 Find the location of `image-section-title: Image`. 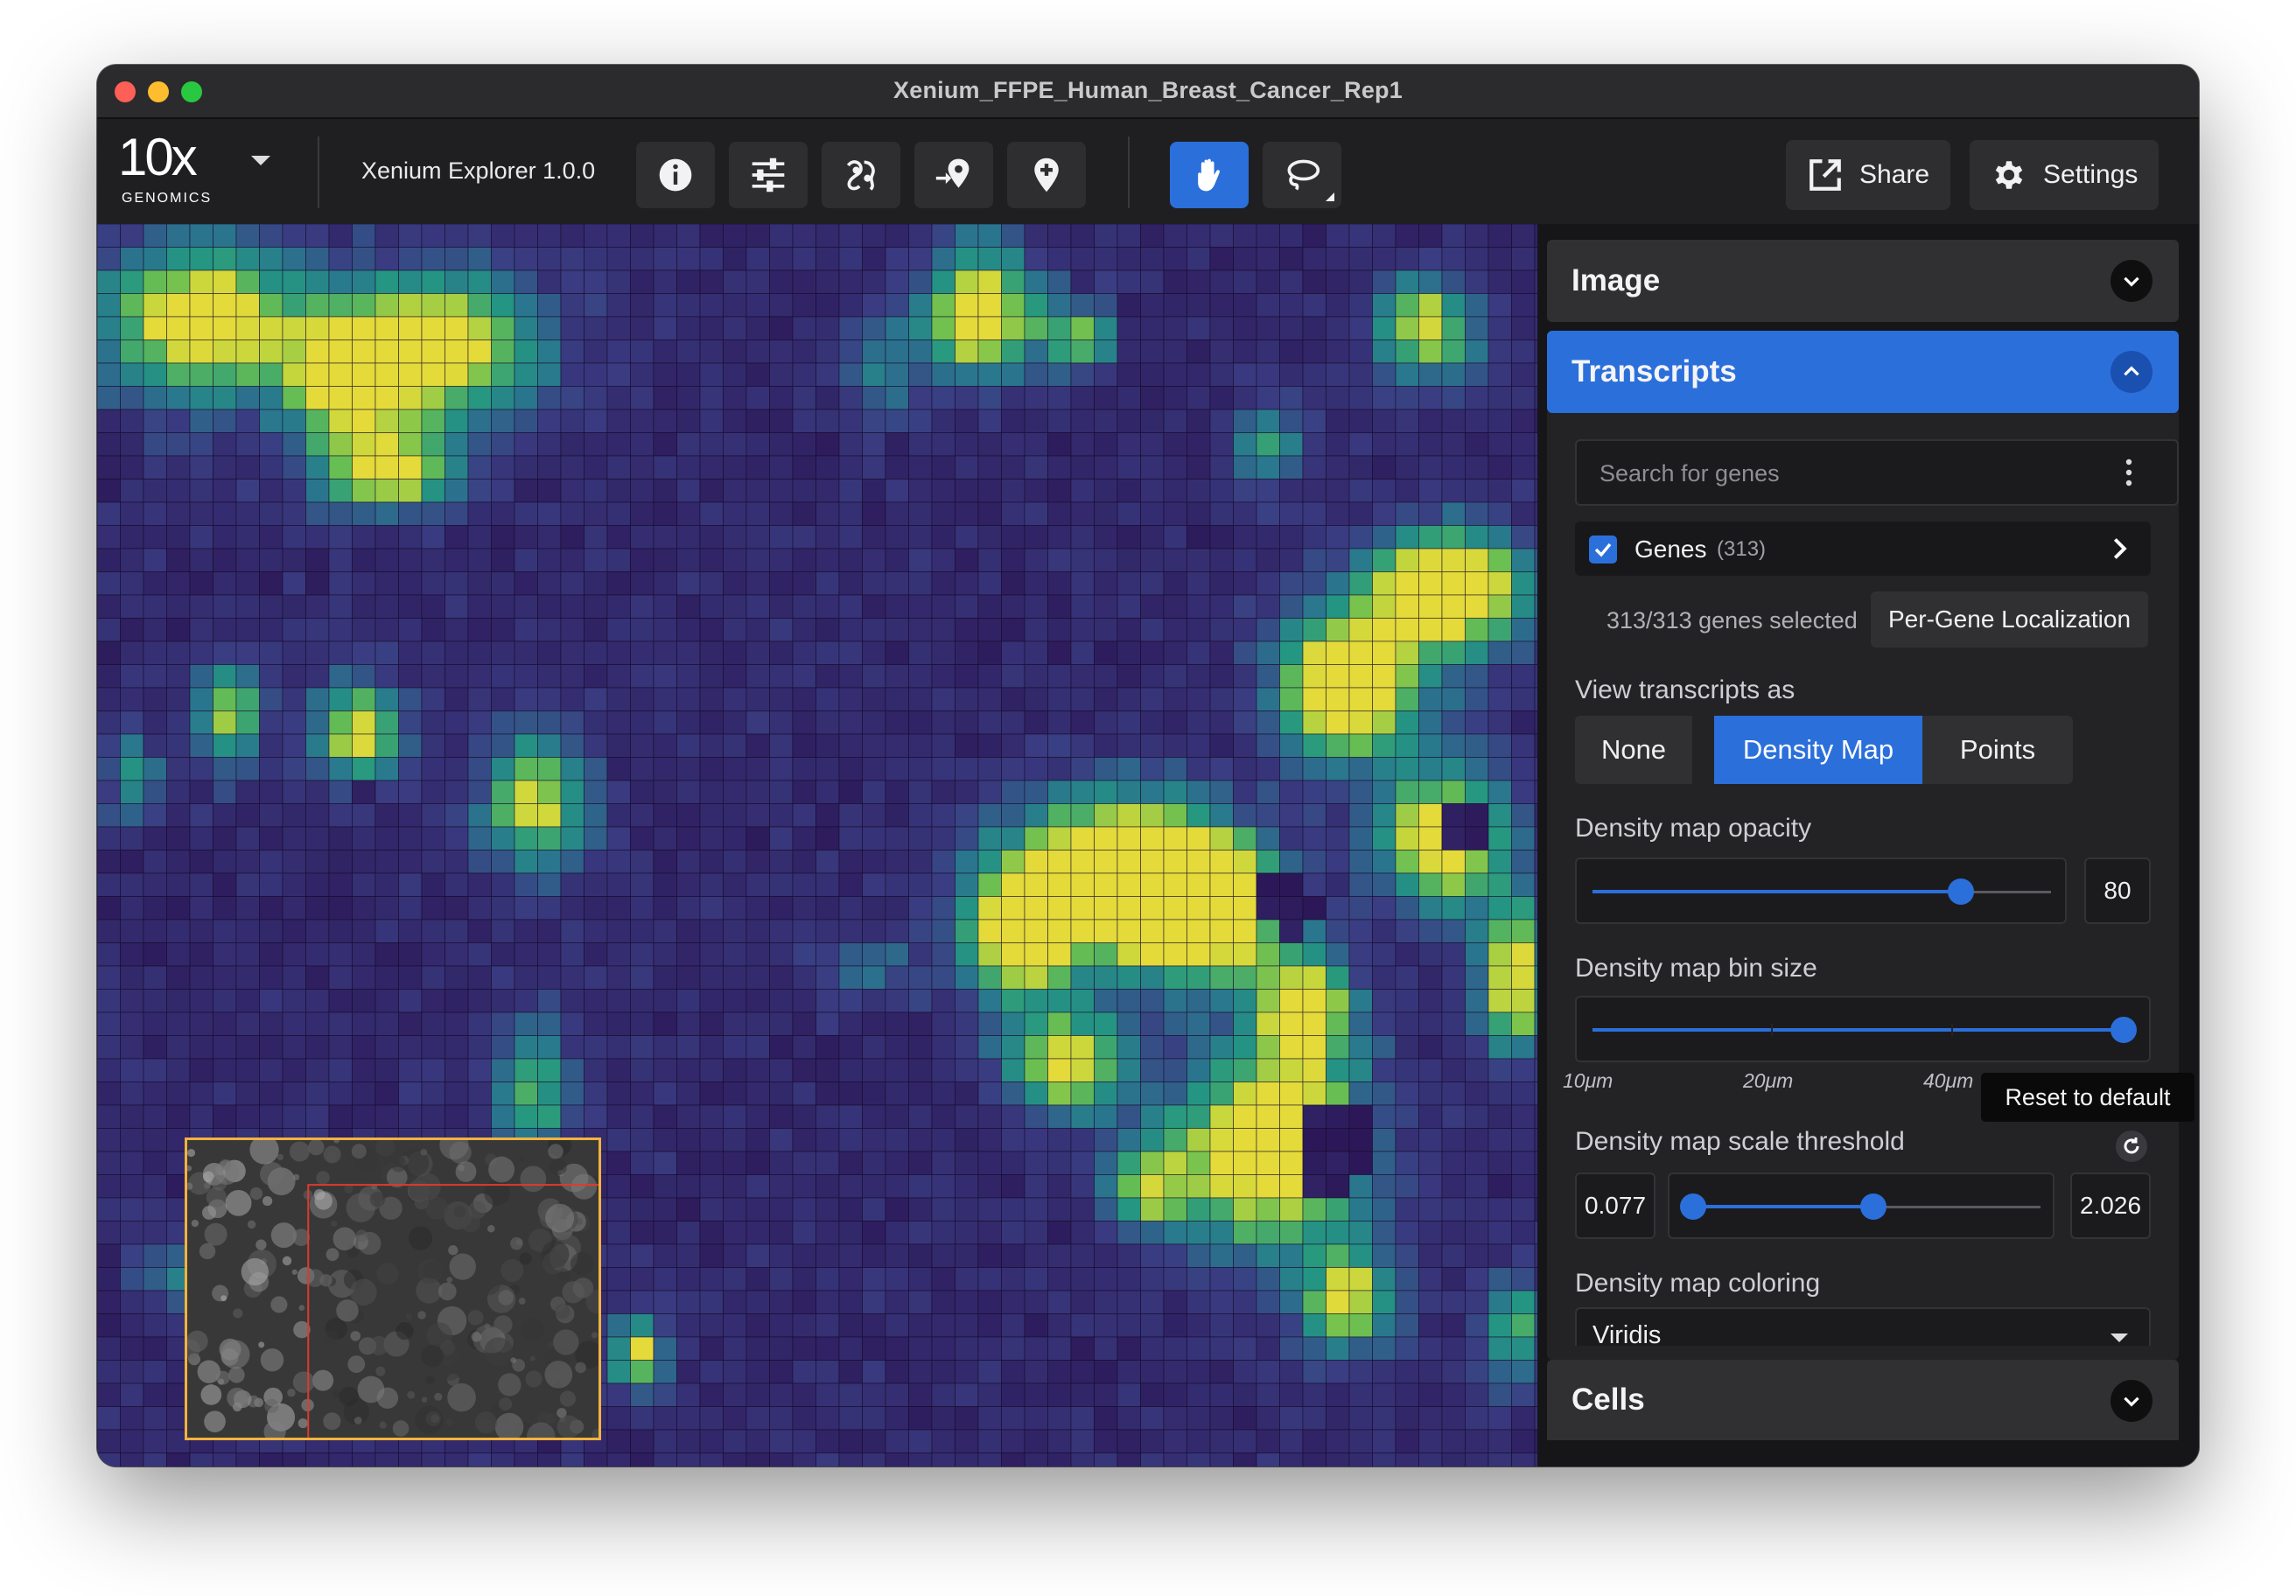

image-section-title: Image is located at coordinates (1616, 280).